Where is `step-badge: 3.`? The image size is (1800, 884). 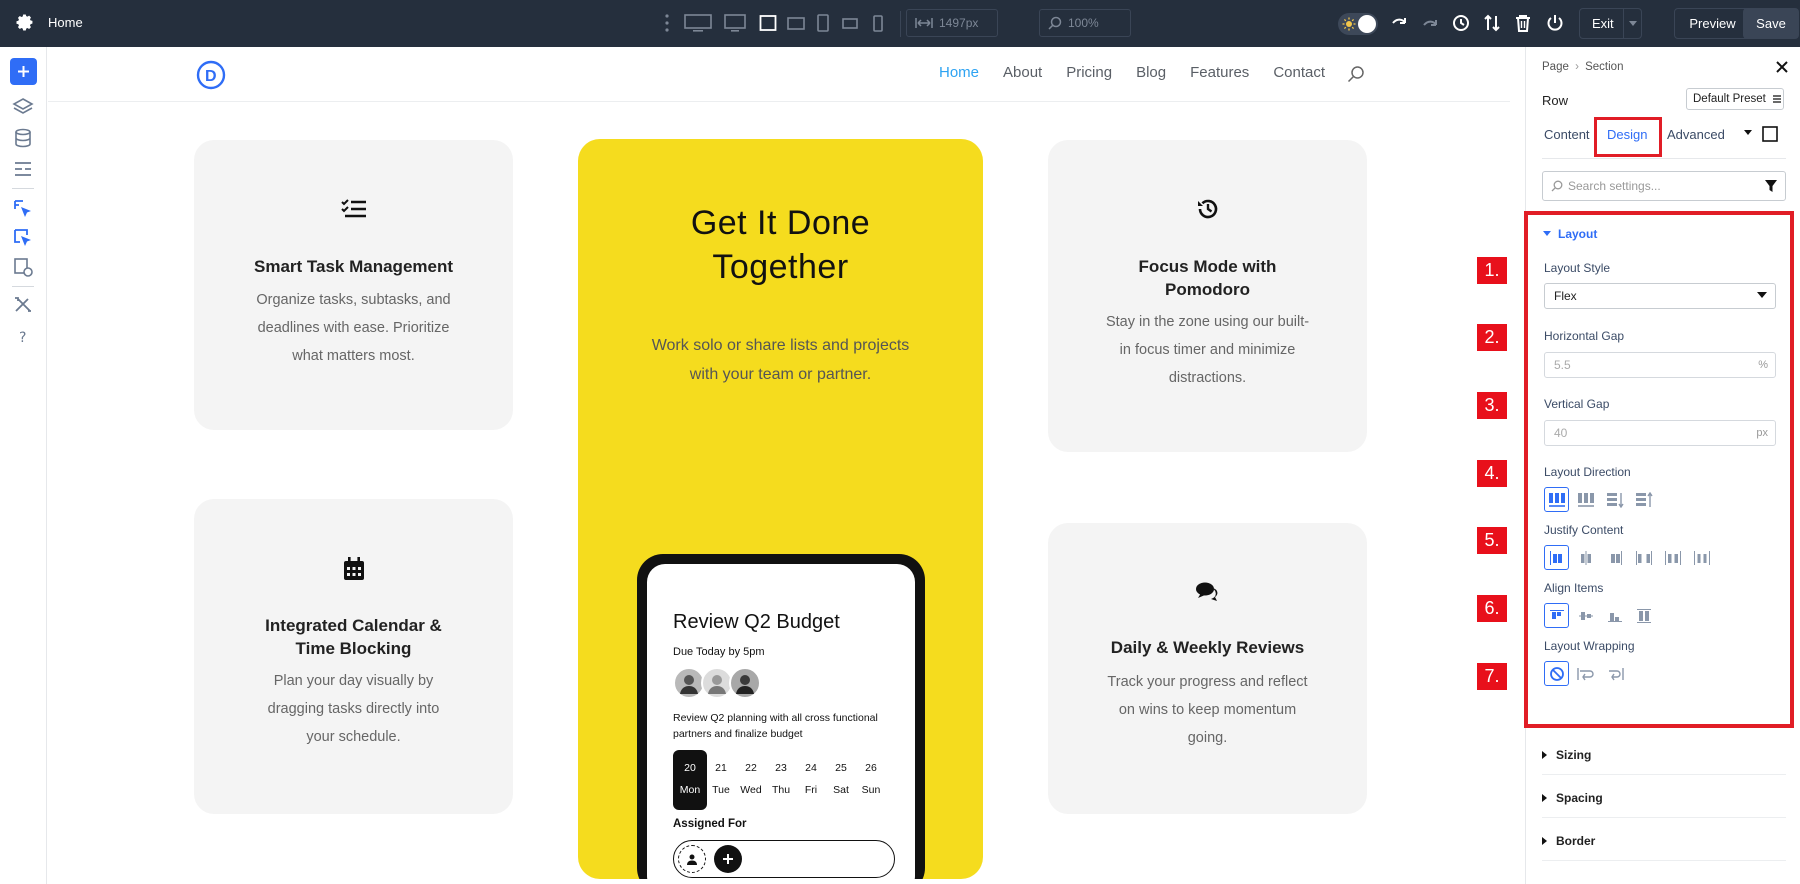 step-badge: 3. is located at coordinates (1492, 405).